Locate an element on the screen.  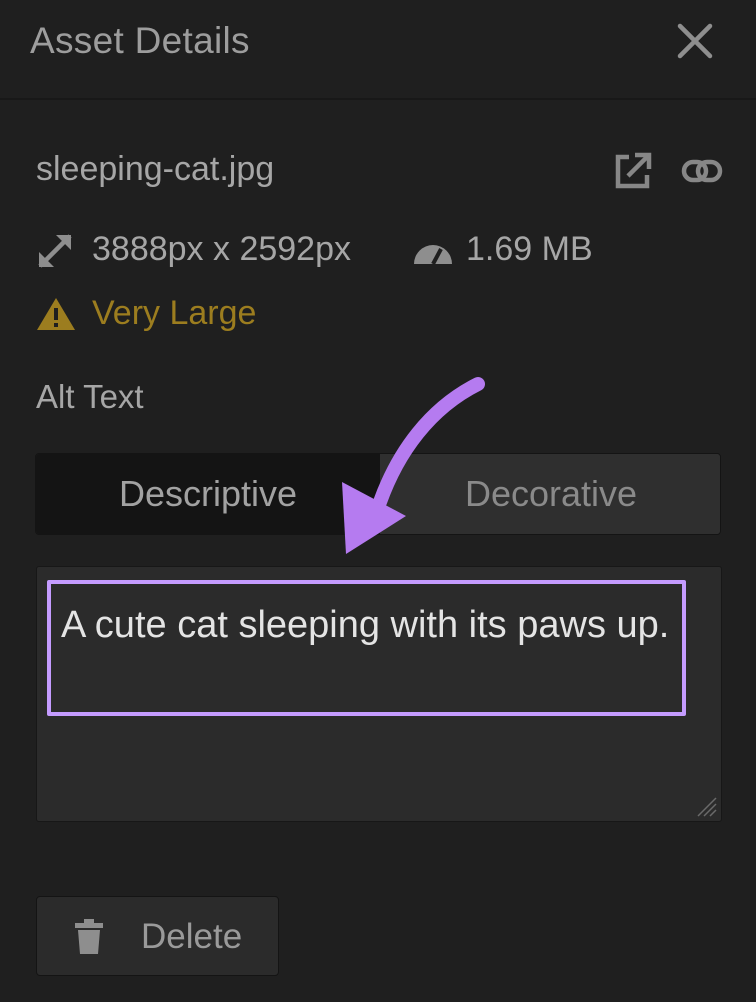
resize-grip-icon is located at coordinates (706, 806).